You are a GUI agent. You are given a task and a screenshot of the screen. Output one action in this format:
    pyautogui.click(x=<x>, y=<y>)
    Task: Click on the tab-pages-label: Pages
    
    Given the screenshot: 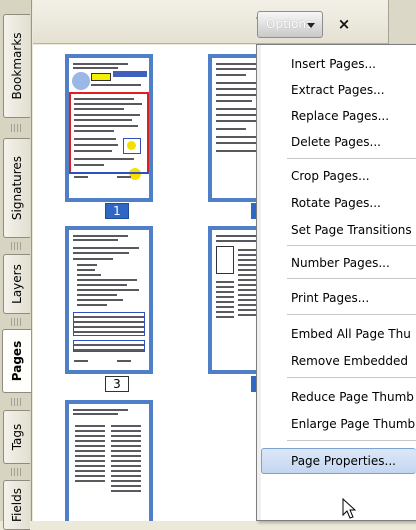 What is the action you would take?
    pyautogui.click(x=17, y=361)
    